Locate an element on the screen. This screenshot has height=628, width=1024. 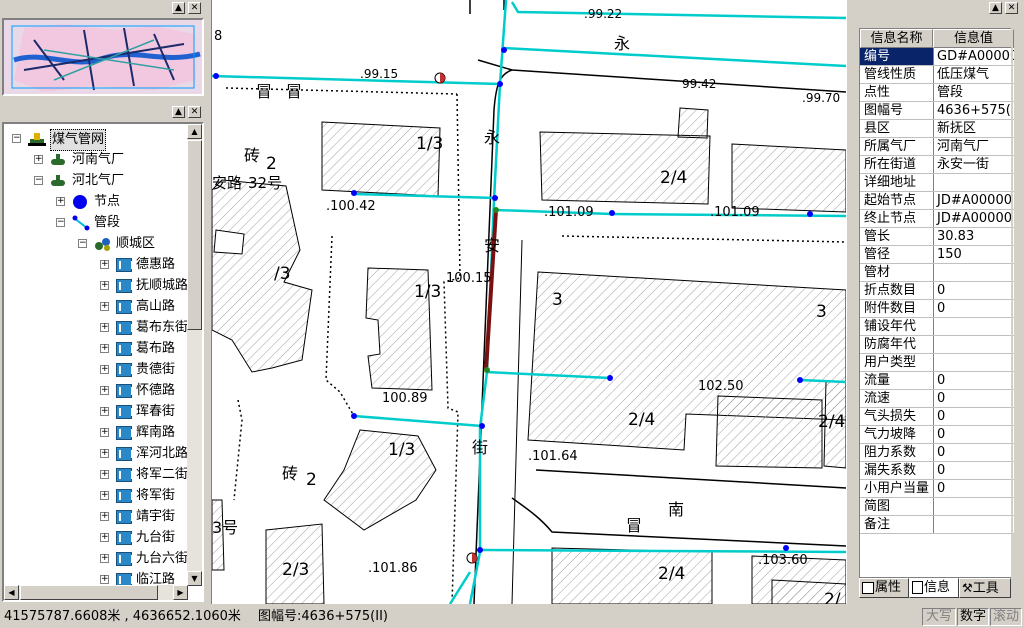
info-row: 气头损失 0 is located at coordinates (937, 417).